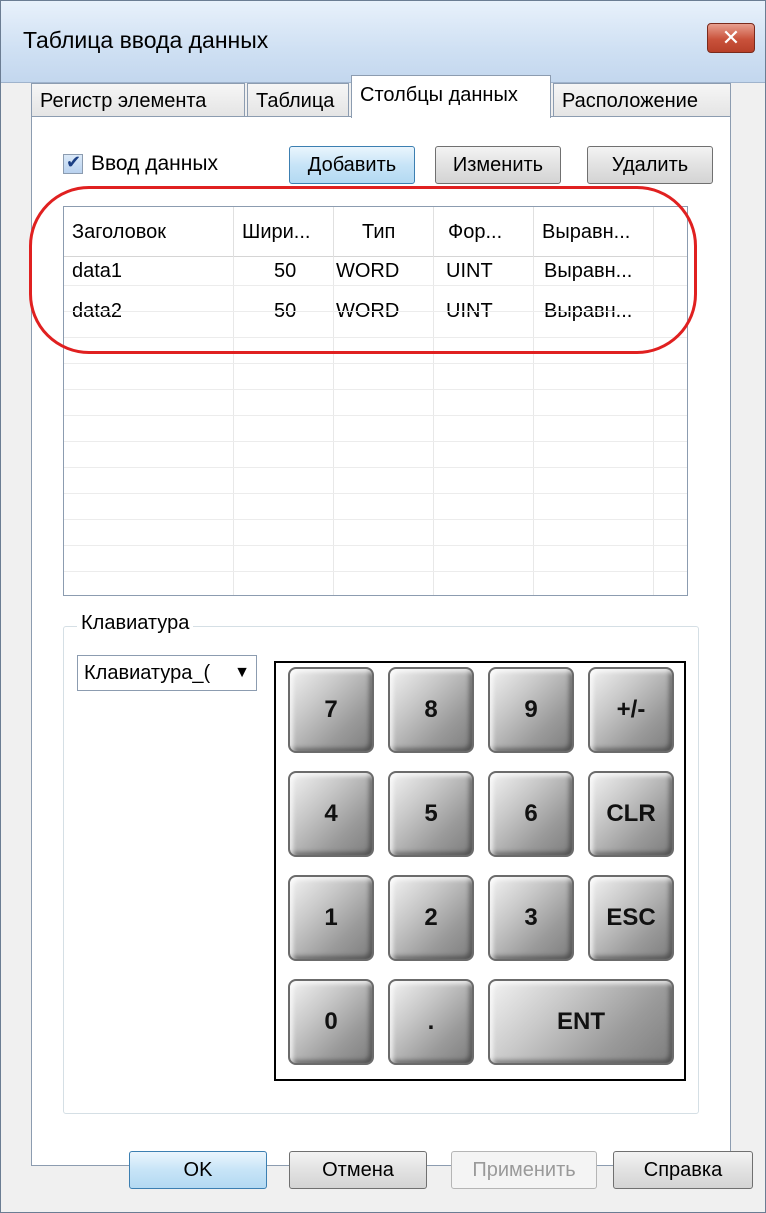 The height and width of the screenshot is (1213, 766). I want to click on key-9: 9, so click(531, 710).